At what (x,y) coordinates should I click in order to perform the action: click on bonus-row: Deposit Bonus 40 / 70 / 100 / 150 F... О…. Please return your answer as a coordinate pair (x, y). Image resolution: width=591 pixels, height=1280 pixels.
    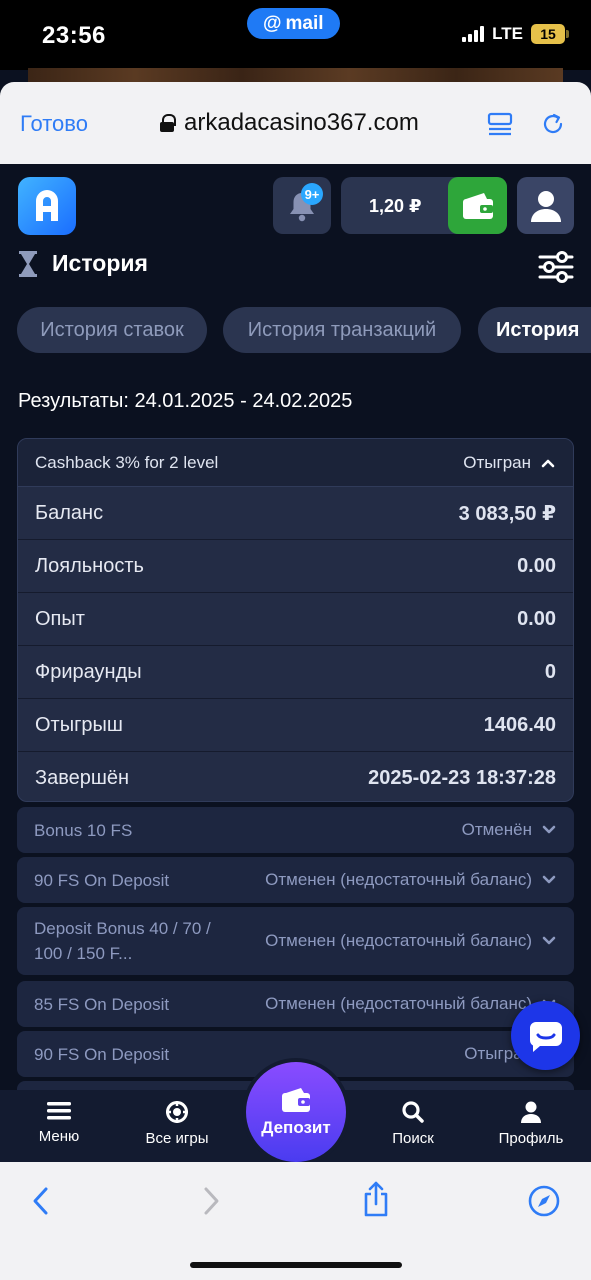
    Looking at the image, I should click on (295, 941).